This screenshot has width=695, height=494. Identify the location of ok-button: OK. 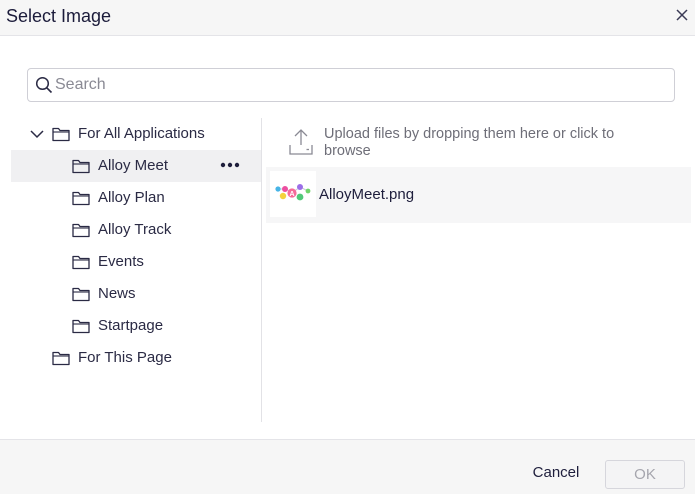
(645, 474).